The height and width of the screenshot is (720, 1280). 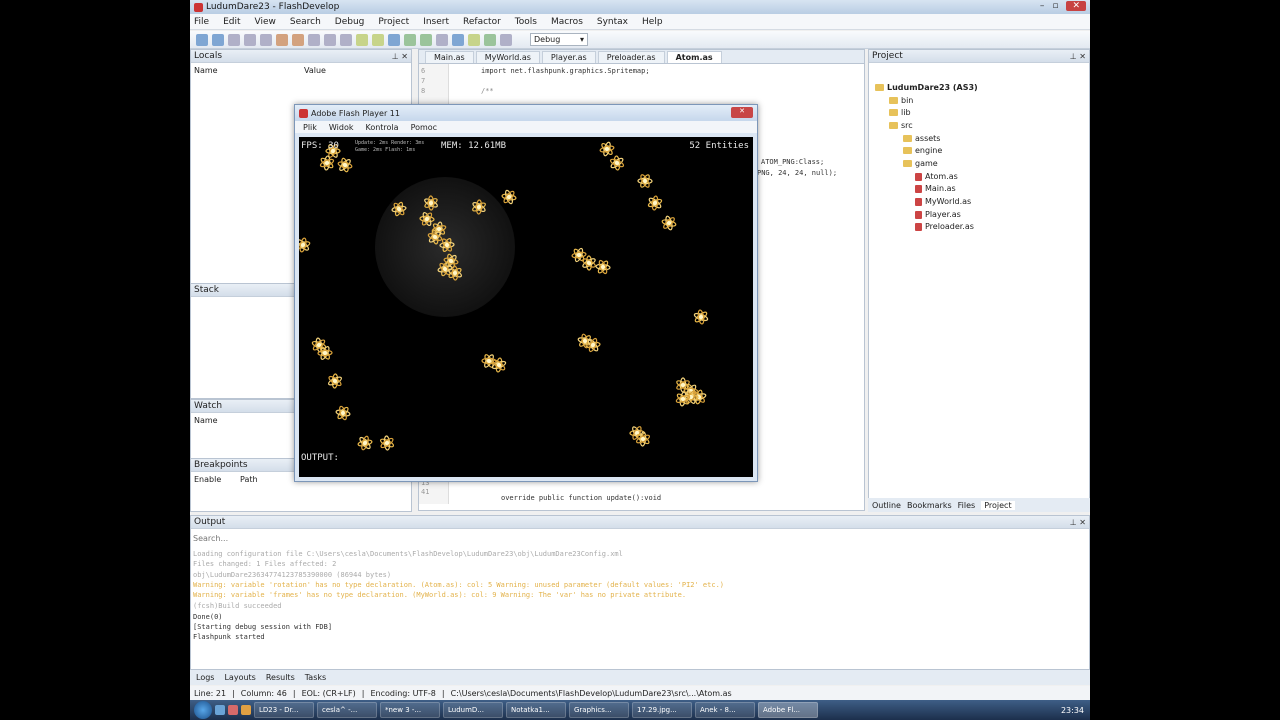 I want to click on close-button: ✕, so click(x=1076, y=6).